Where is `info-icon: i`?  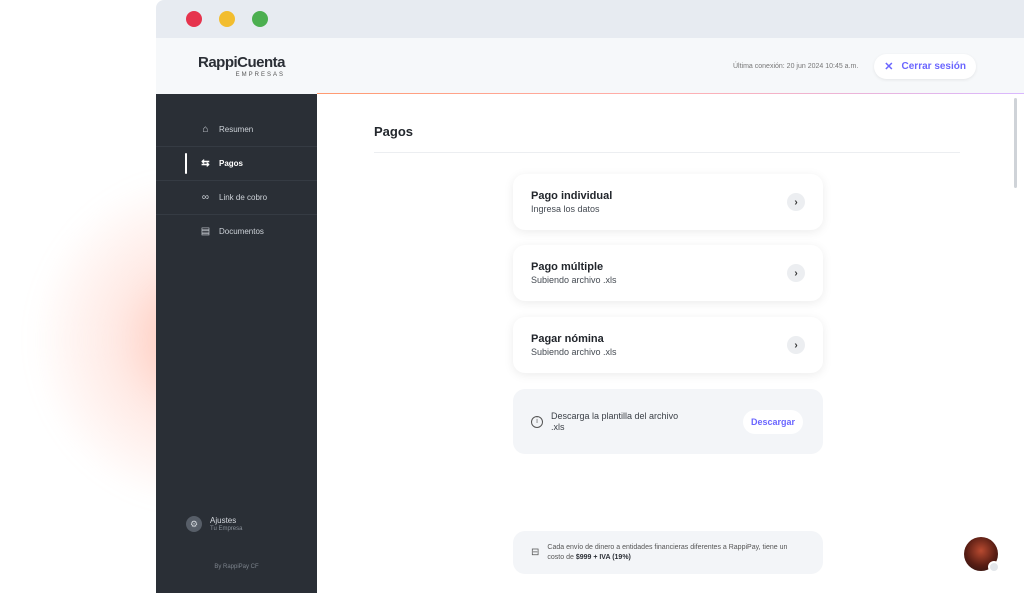 info-icon: i is located at coordinates (537, 421).